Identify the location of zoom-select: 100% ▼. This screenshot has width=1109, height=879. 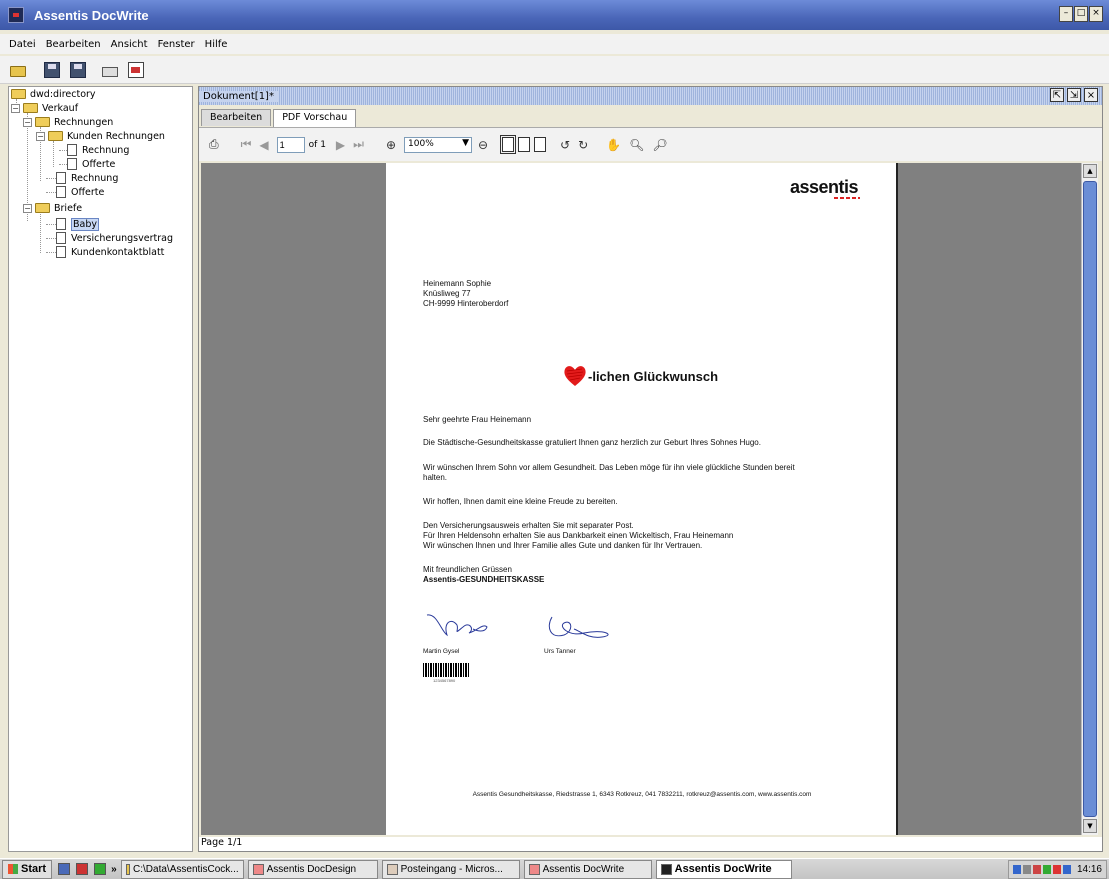
(438, 144).